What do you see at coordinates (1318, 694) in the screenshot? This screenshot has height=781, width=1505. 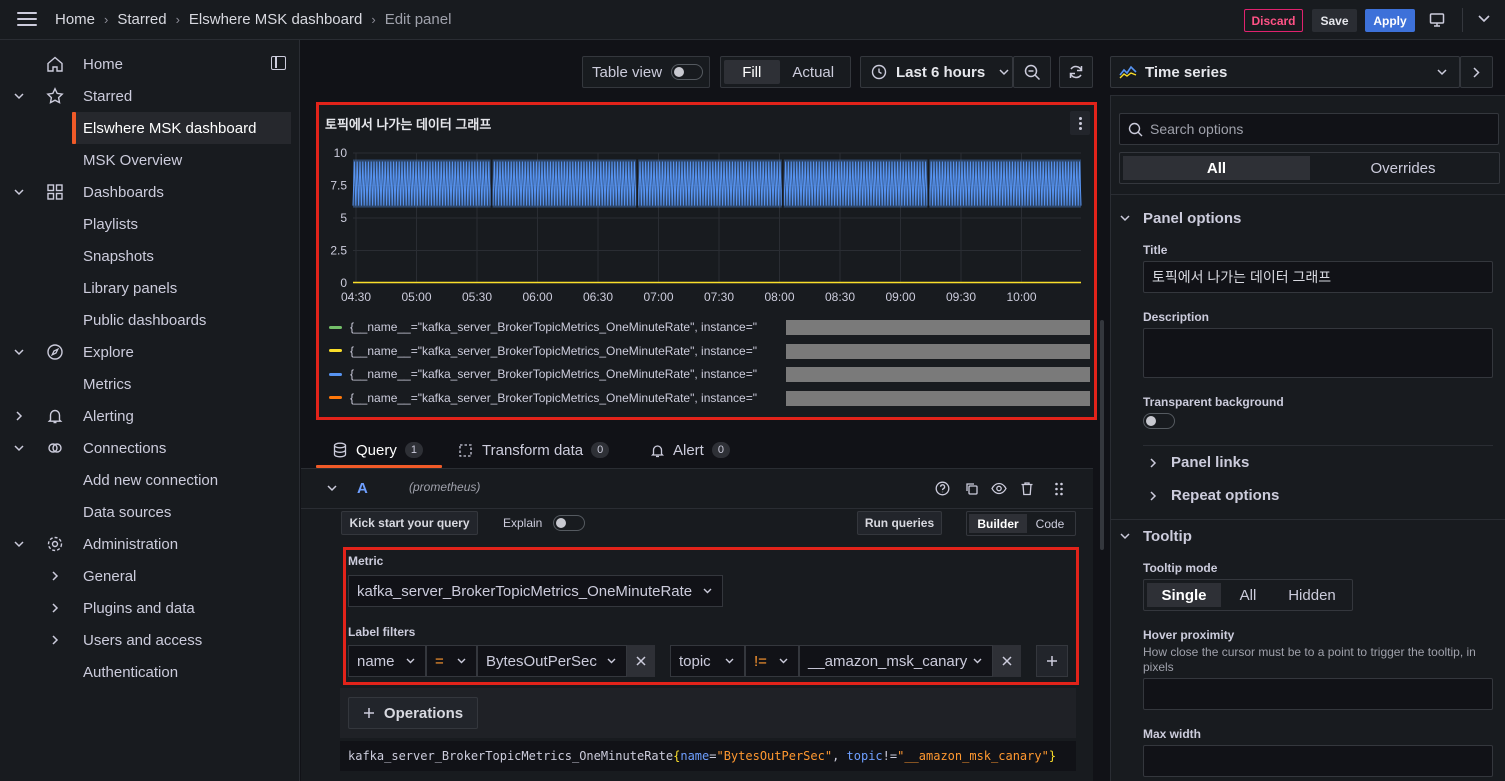 I see `hover-proximity-field` at bounding box center [1318, 694].